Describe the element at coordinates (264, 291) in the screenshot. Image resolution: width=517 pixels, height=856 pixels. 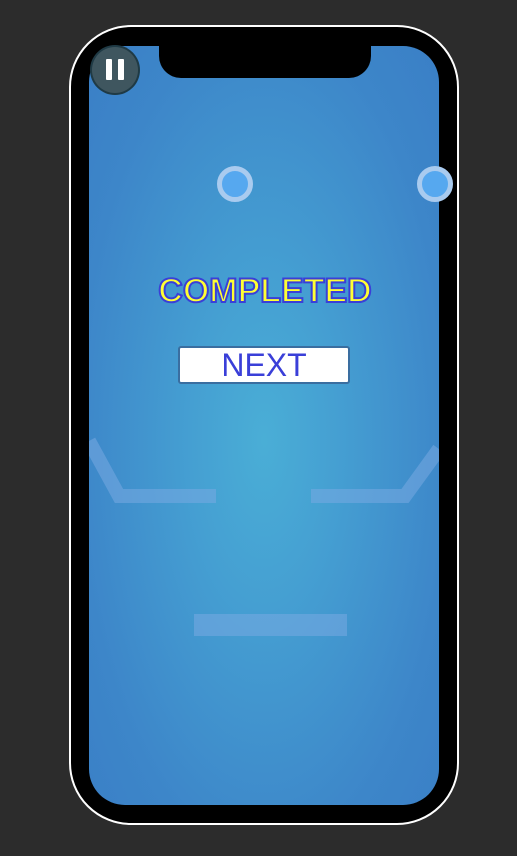
I see `completed-title: COMPLETED` at that location.